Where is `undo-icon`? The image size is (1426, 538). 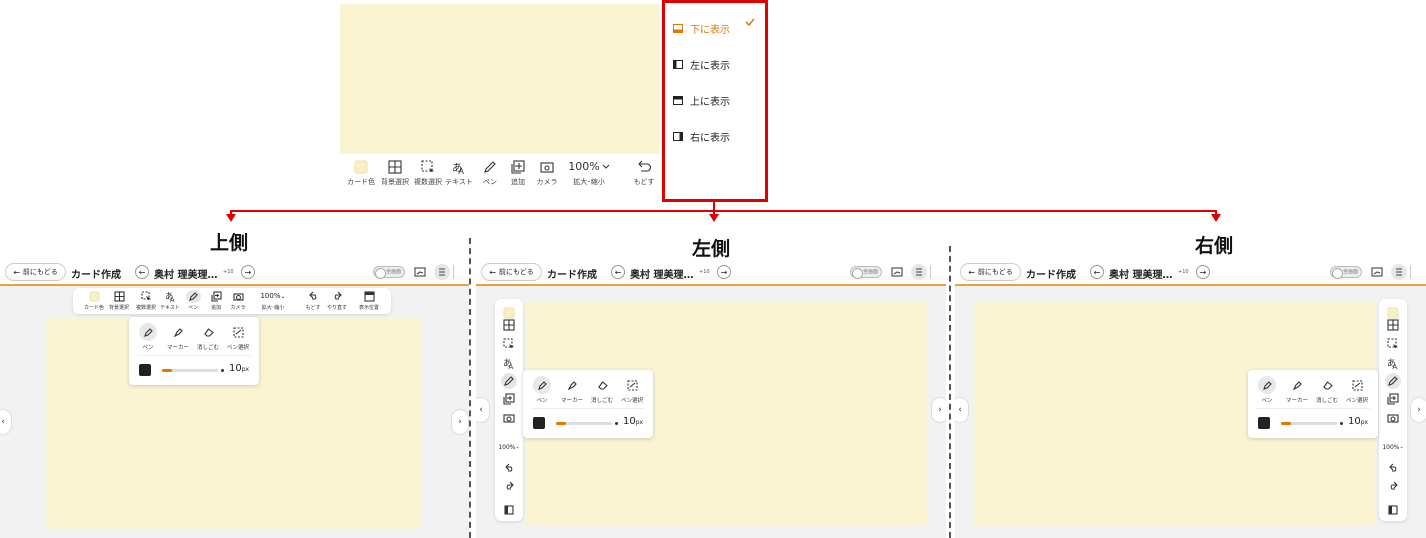 undo-icon is located at coordinates (508, 467).